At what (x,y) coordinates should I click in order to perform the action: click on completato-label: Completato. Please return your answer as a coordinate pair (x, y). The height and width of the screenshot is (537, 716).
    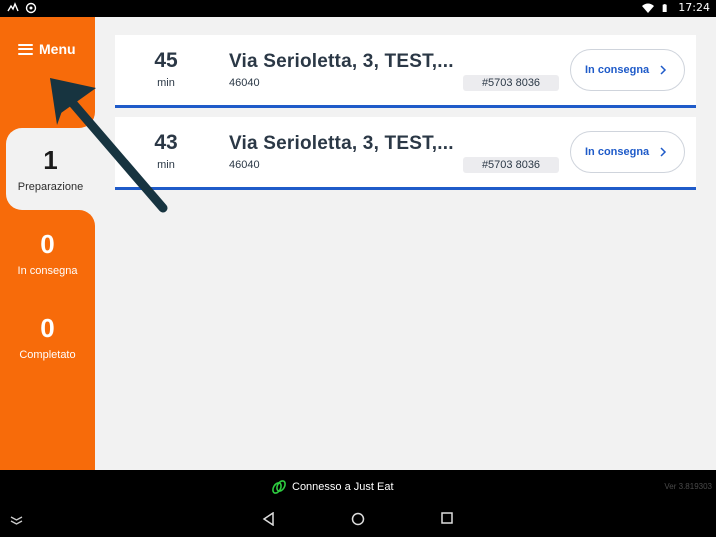
    Looking at the image, I should click on (47, 355).